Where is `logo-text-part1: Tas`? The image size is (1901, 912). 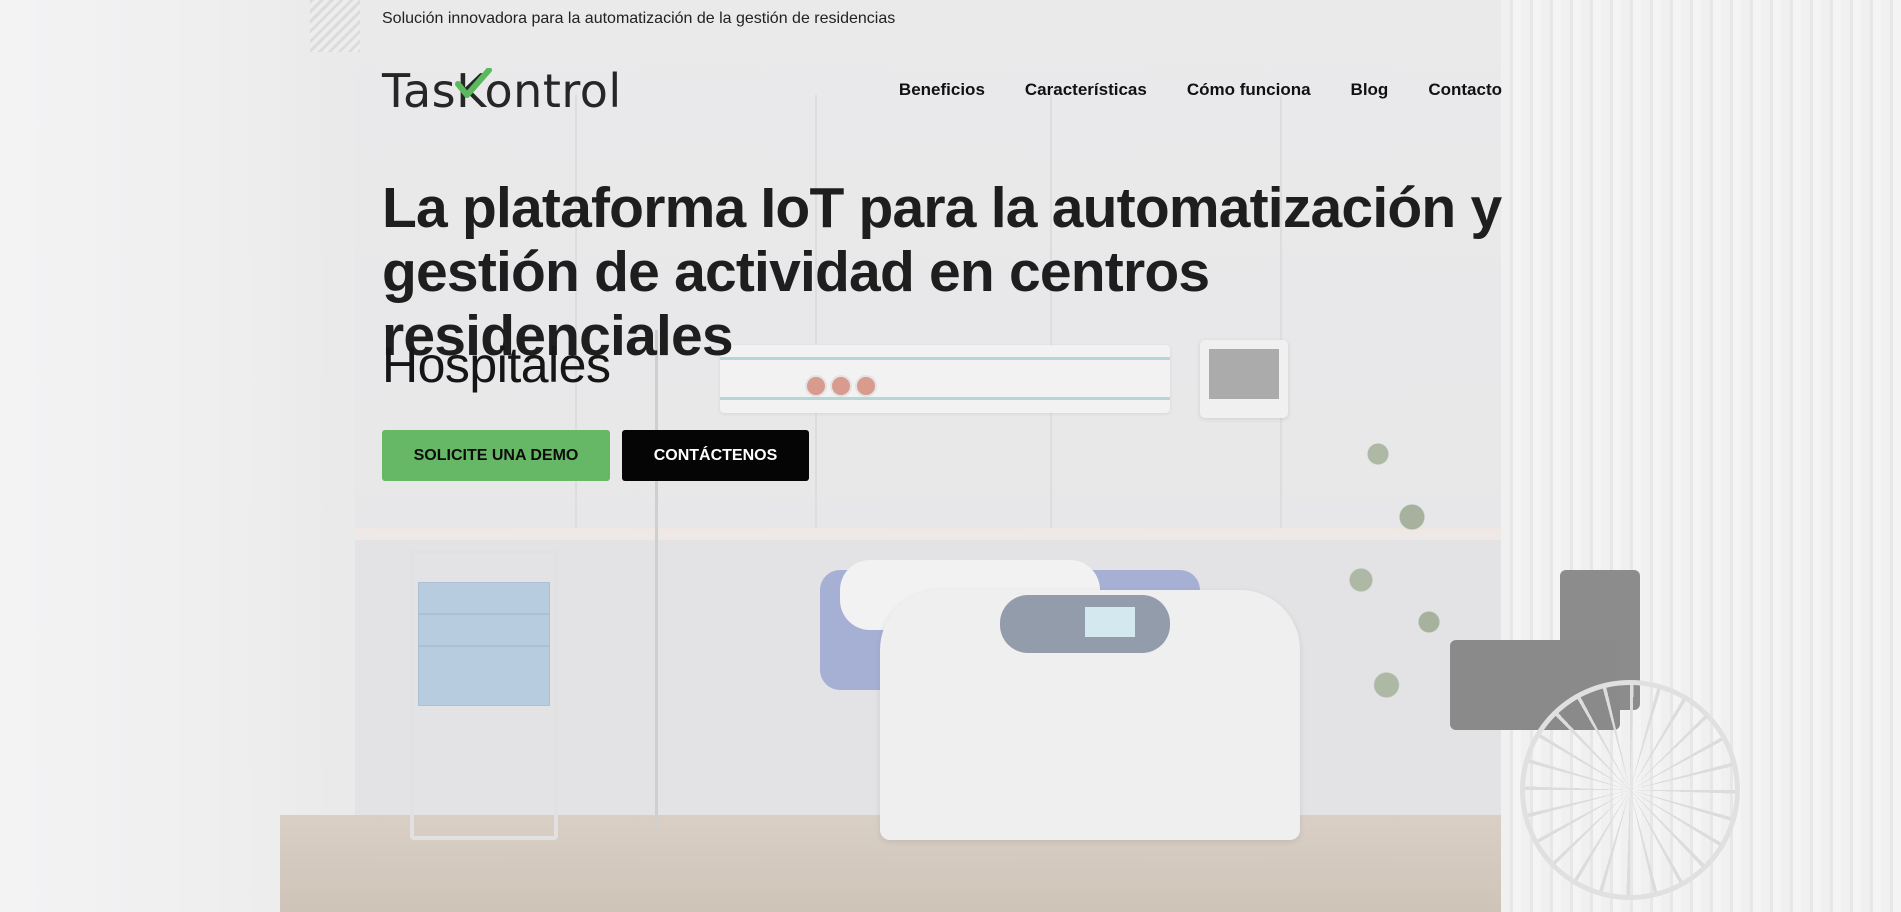 logo-text-part1: Tas is located at coordinates (419, 91).